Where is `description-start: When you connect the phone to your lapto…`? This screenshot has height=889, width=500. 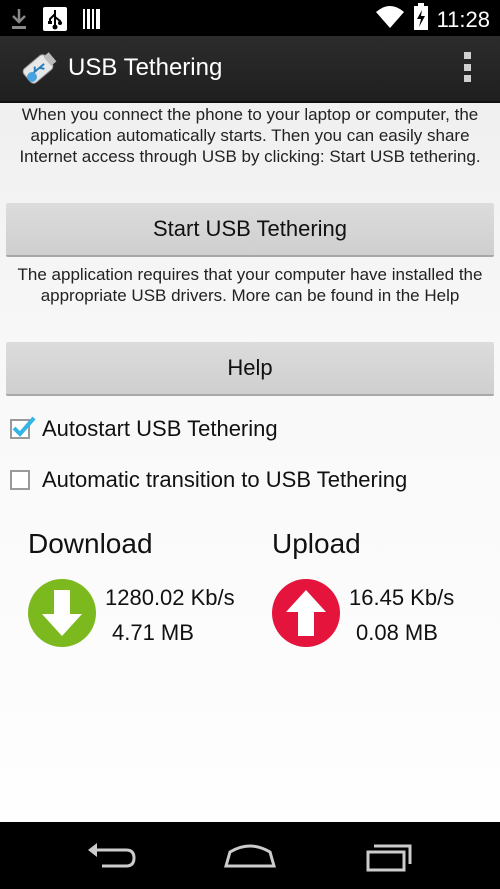 description-start: When you connect the phone to your lapto… is located at coordinates (250, 135).